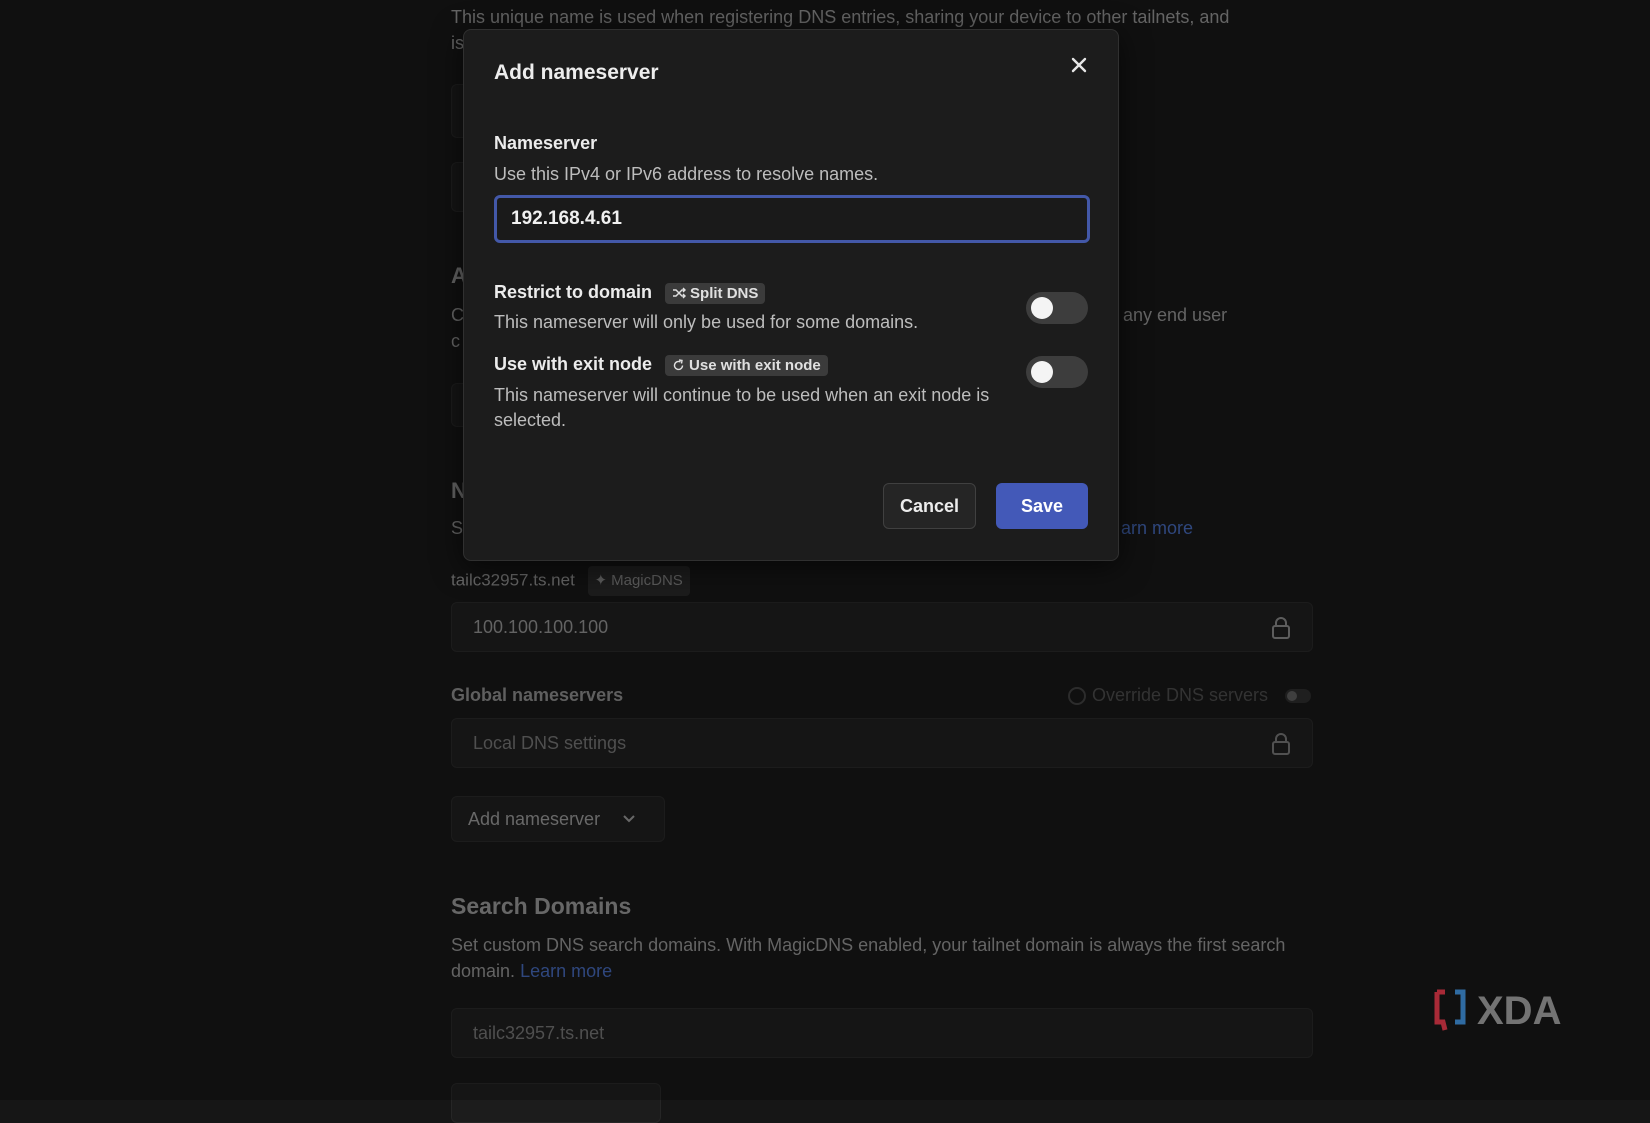 This screenshot has width=1650, height=1123. I want to click on restrict-to-domain-label: Restrict to domain, so click(573, 292).